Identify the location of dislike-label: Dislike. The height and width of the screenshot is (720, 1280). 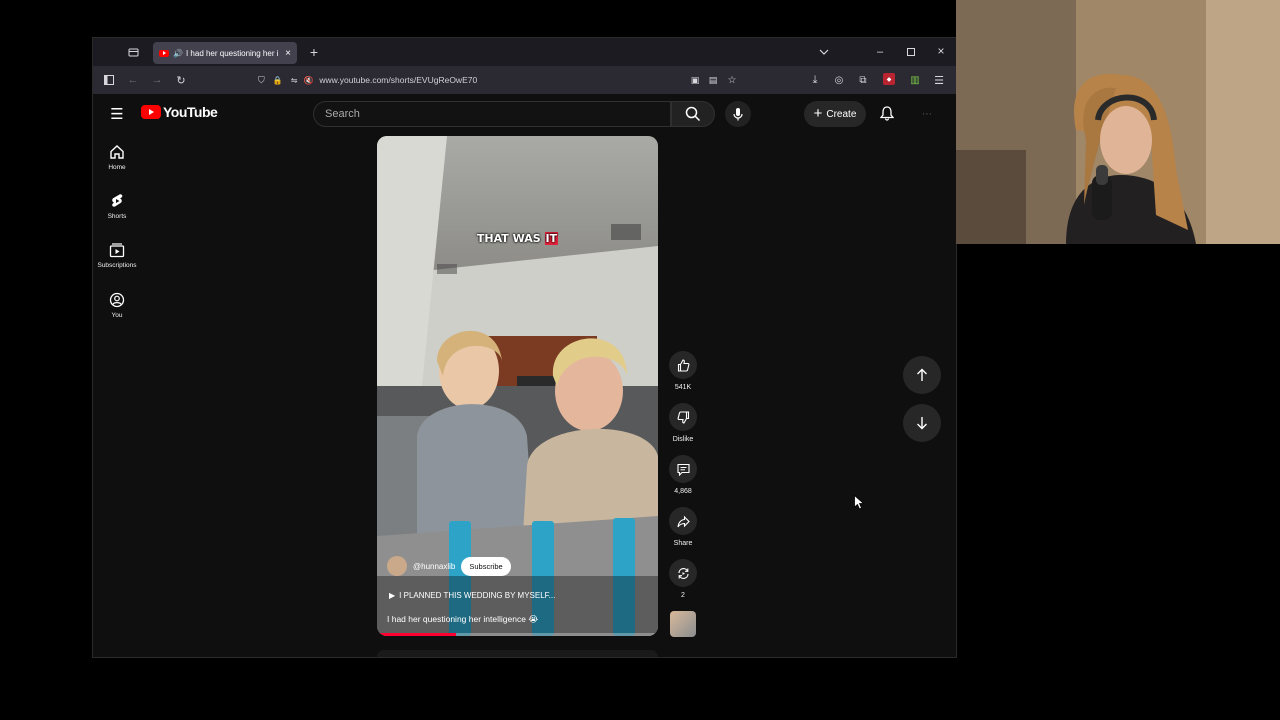
(683, 439).